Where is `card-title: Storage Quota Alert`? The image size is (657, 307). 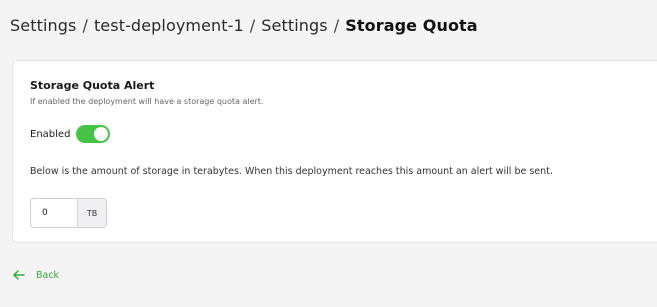 card-title: Storage Quota Alert is located at coordinates (92, 85).